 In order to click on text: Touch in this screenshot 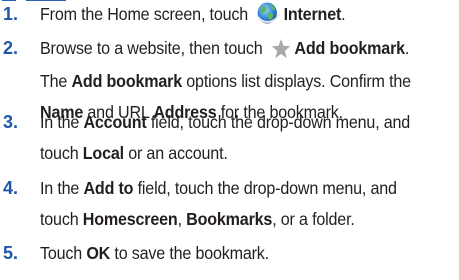, I will do `click(63, 253)`.